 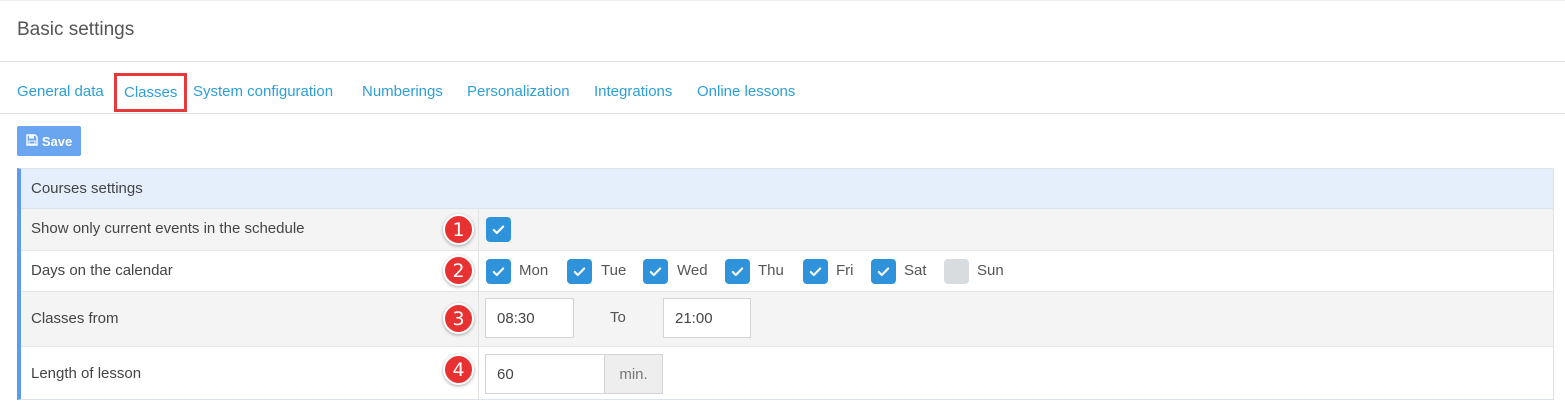 I want to click on tab-numberings: Numberings, so click(x=402, y=91).